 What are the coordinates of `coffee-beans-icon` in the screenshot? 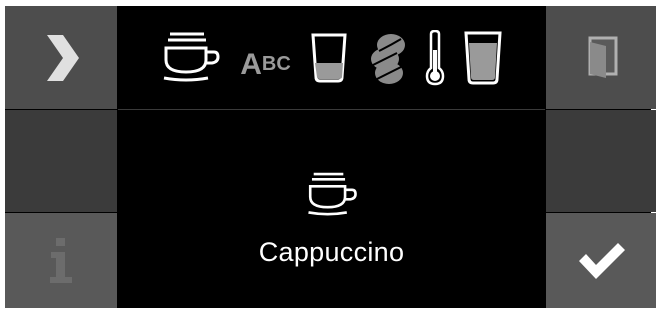 It's located at (387, 58).